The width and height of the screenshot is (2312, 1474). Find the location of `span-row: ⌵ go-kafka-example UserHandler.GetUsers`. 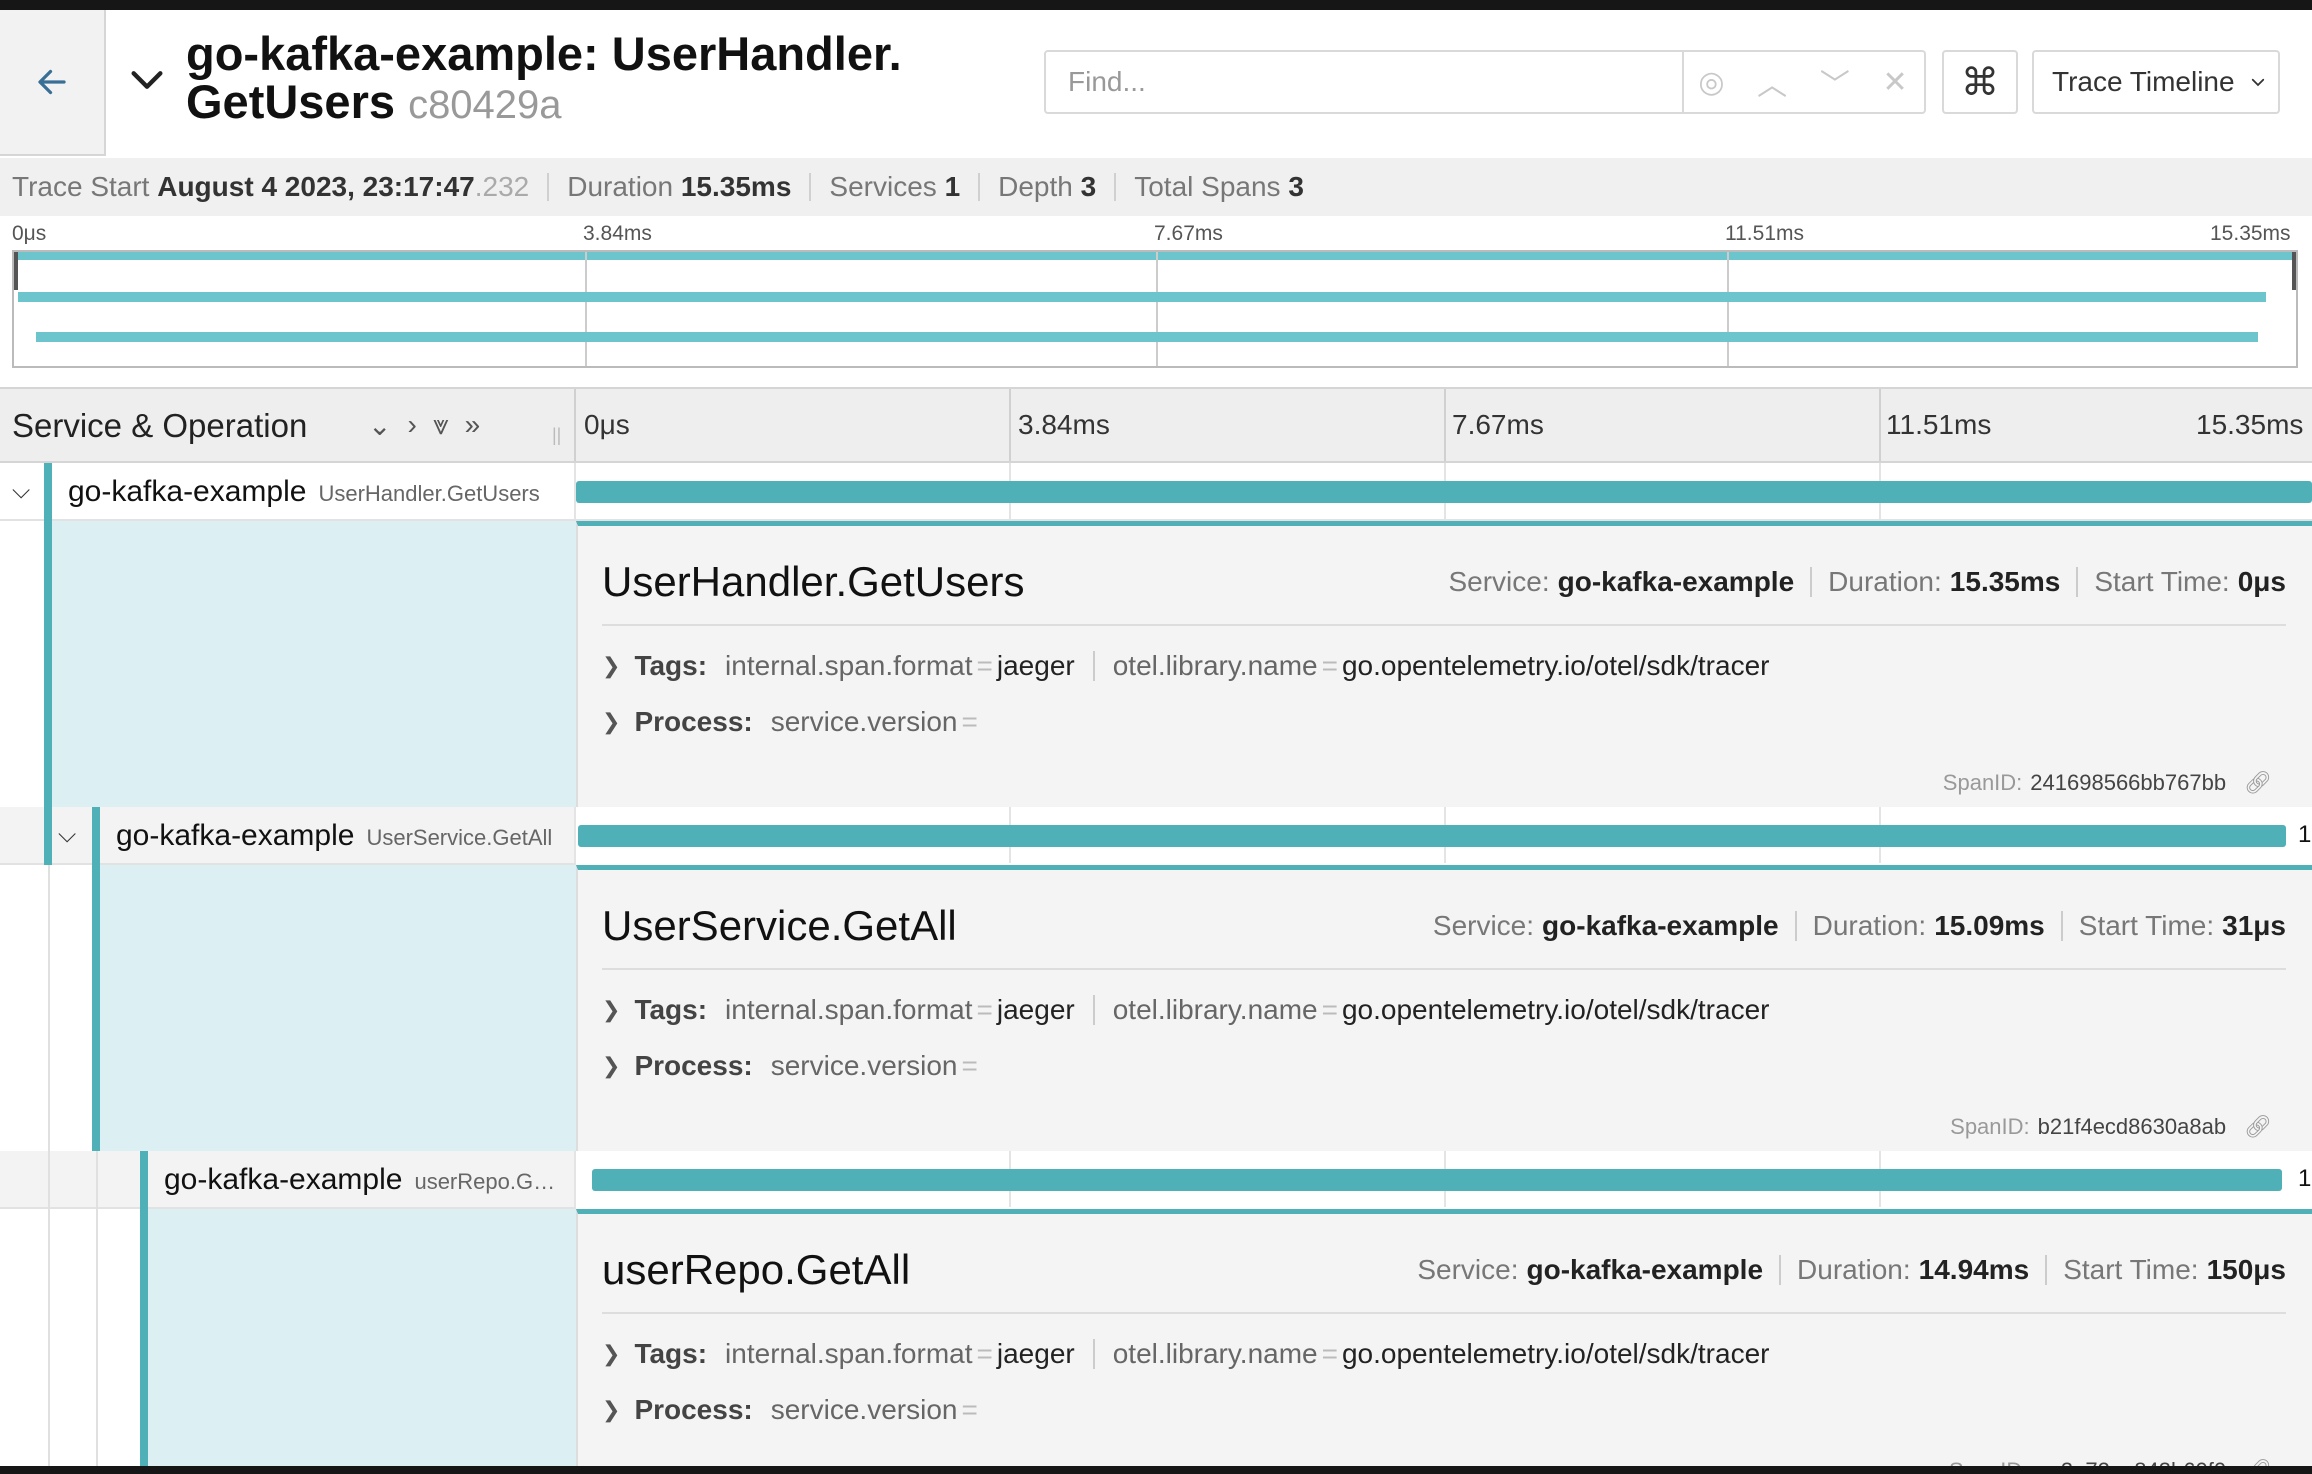

span-row: ⌵ go-kafka-example UserHandler.GetUsers is located at coordinates (1156, 492).